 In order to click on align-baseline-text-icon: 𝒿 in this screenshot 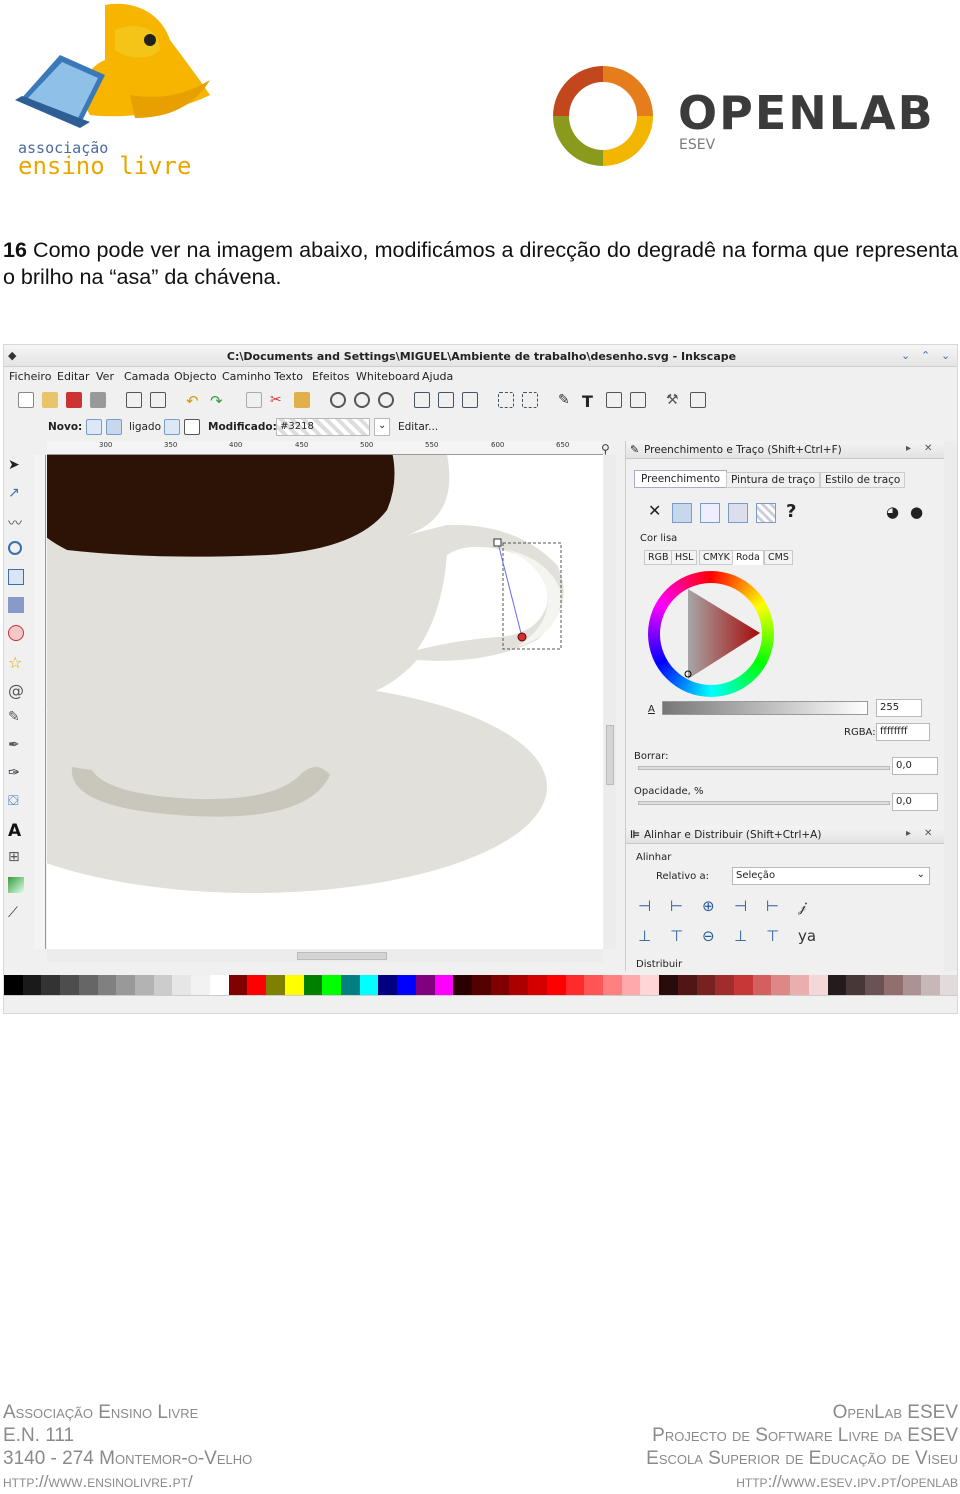, I will do `click(802, 906)`.